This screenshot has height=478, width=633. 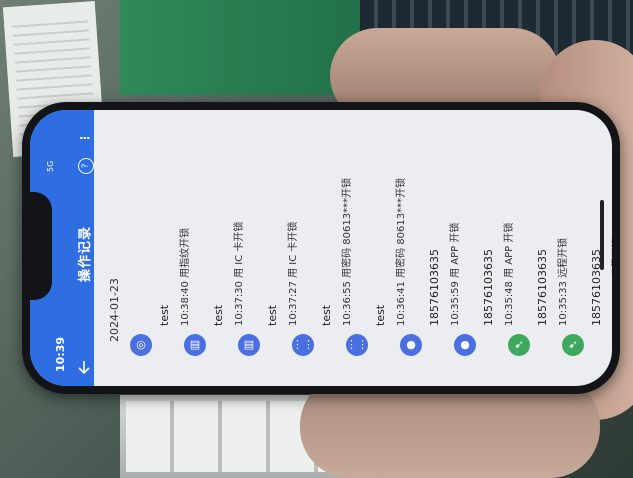 What do you see at coordinates (430, 248) in the screenshot?
I see `list-item: ● 18576103635 10:35:59 用 APP 开锁` at bounding box center [430, 248].